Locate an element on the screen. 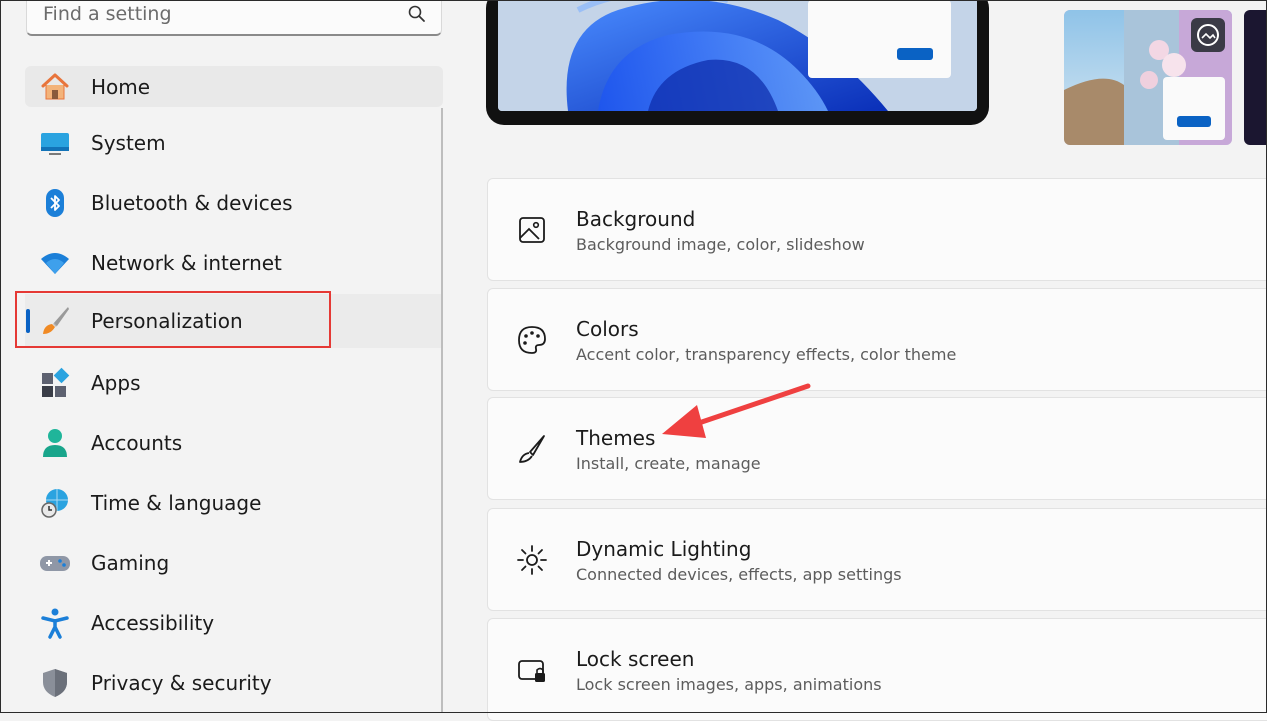 Image resolution: width=1267 pixels, height=721 pixels. sidebar-item-home: Home is located at coordinates (234, 86).